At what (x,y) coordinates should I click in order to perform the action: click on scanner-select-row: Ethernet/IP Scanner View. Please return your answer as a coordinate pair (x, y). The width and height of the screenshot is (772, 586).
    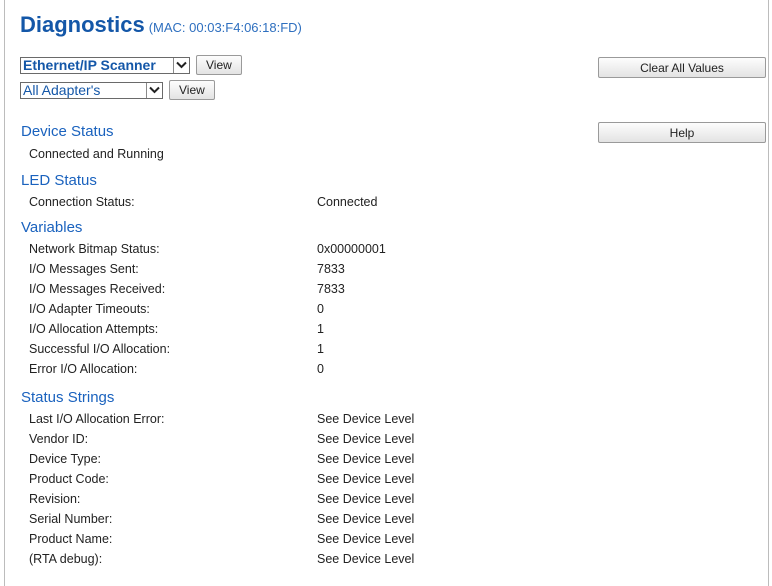
    Looking at the image, I should click on (131, 65).